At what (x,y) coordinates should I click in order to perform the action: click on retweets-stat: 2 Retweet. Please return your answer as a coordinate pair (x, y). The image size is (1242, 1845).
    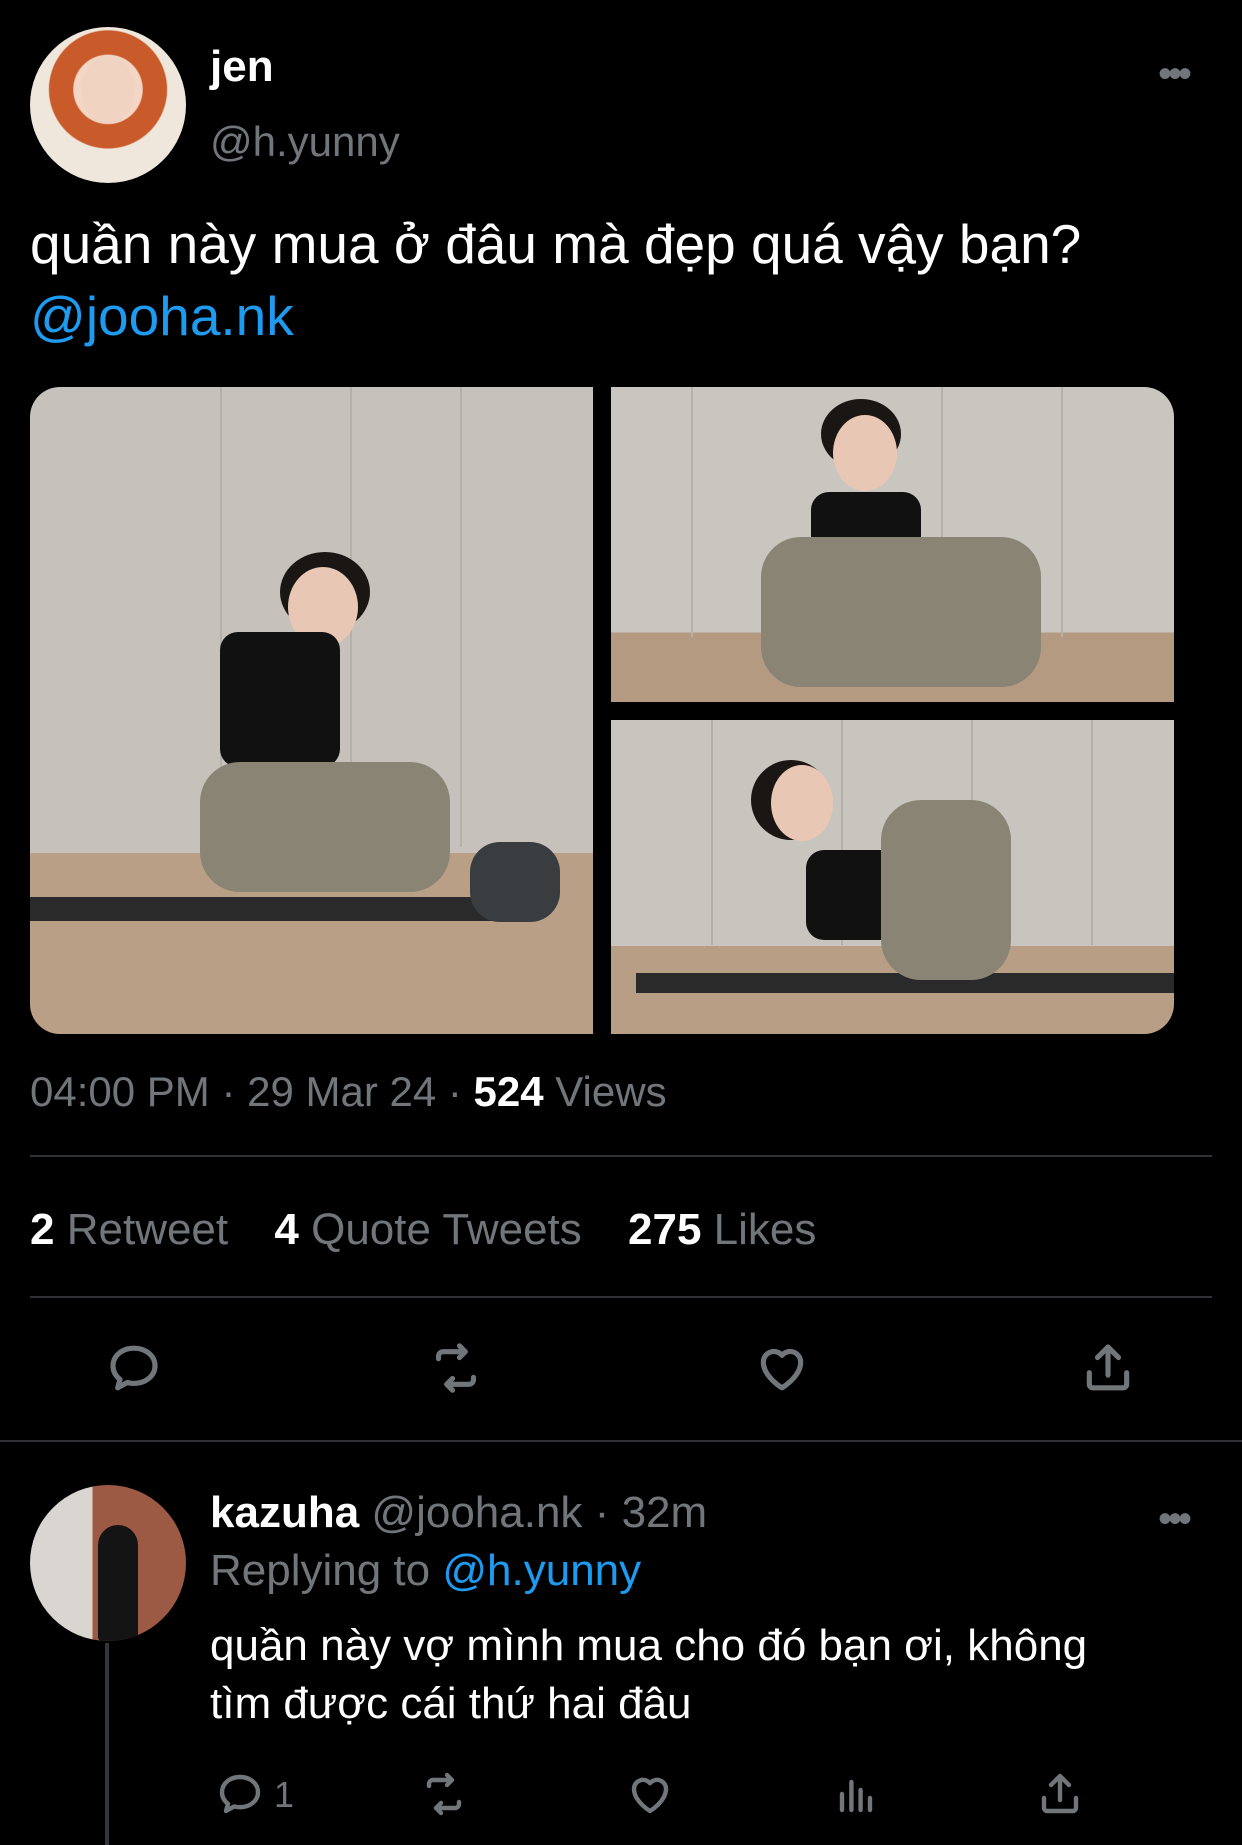
    Looking at the image, I should click on (129, 1229).